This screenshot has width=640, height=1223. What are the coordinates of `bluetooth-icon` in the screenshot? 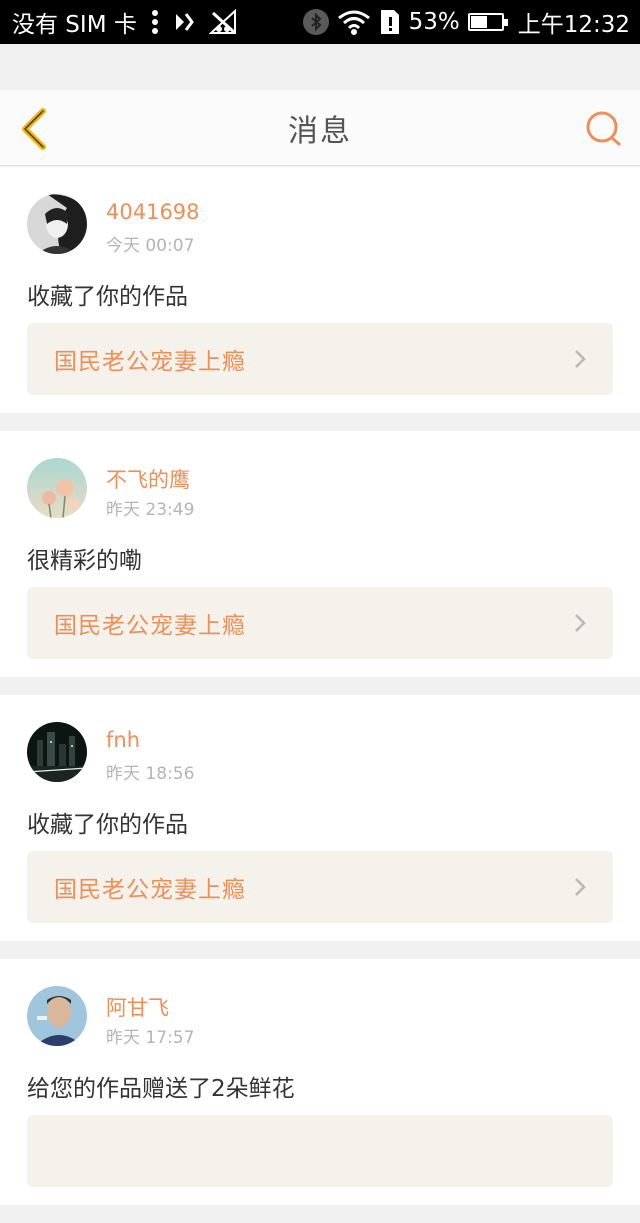 It's located at (315, 22).